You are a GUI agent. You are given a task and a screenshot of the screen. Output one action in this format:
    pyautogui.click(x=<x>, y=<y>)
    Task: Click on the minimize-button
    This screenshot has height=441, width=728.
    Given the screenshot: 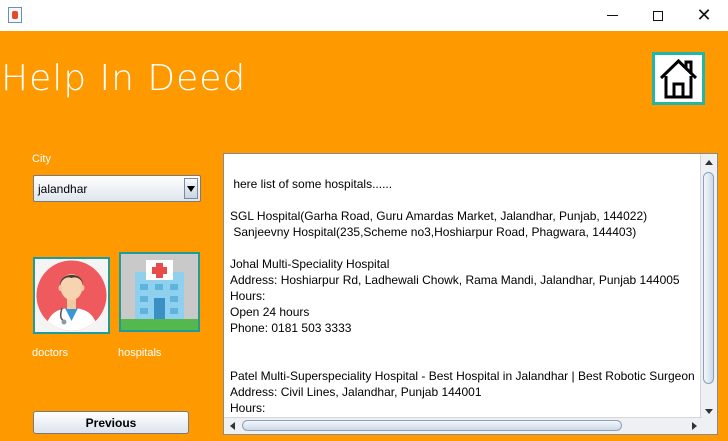 What is the action you would take?
    pyautogui.click(x=612, y=15)
    